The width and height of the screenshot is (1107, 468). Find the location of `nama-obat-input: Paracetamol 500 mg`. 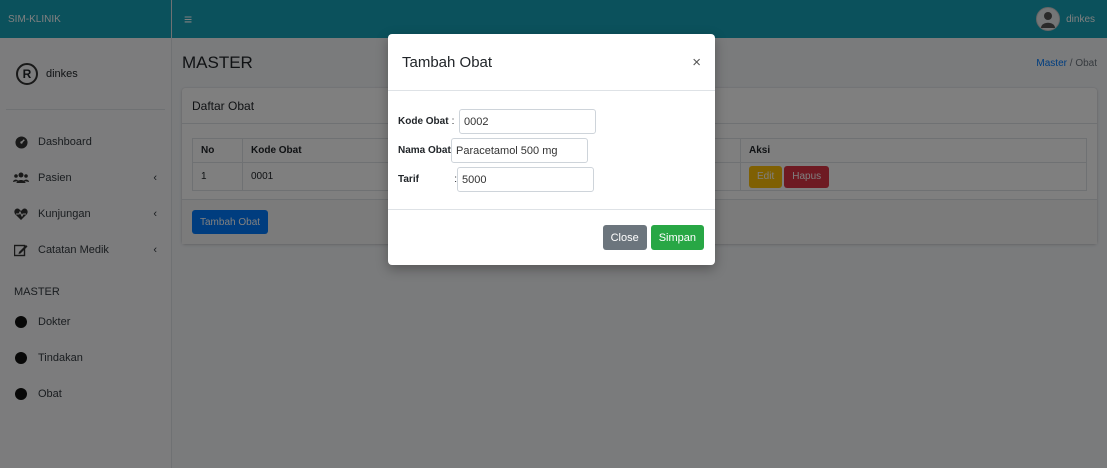

nama-obat-input: Paracetamol 500 mg is located at coordinates (519, 150).